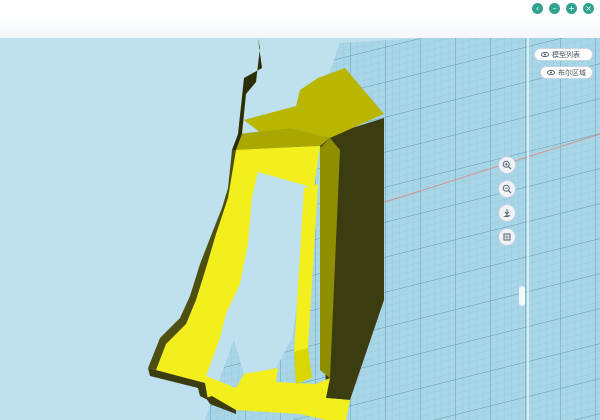 The width and height of the screenshot is (600, 420). I want to click on toolbar-strip, so click(300, 26).